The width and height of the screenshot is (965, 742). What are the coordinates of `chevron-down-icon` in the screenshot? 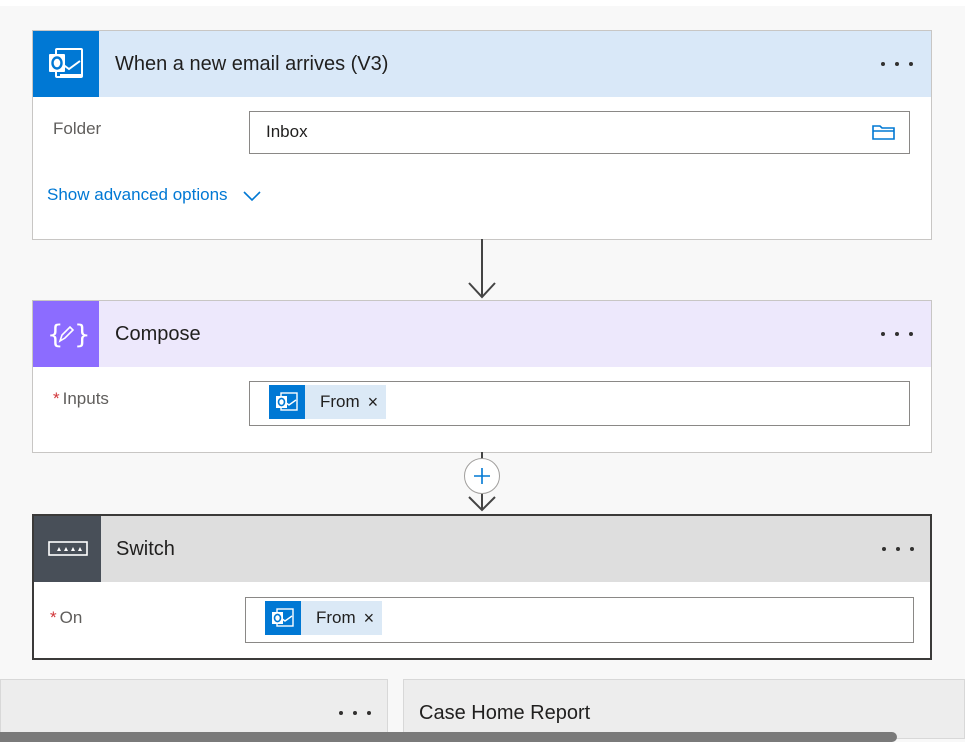 It's located at (252, 195).